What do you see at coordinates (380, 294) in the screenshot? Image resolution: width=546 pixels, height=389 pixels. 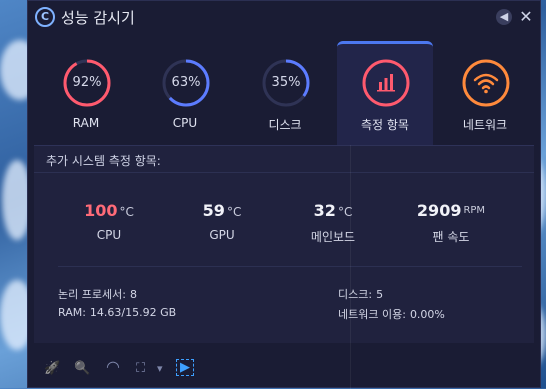 I see `disks-info-value: 5` at bounding box center [380, 294].